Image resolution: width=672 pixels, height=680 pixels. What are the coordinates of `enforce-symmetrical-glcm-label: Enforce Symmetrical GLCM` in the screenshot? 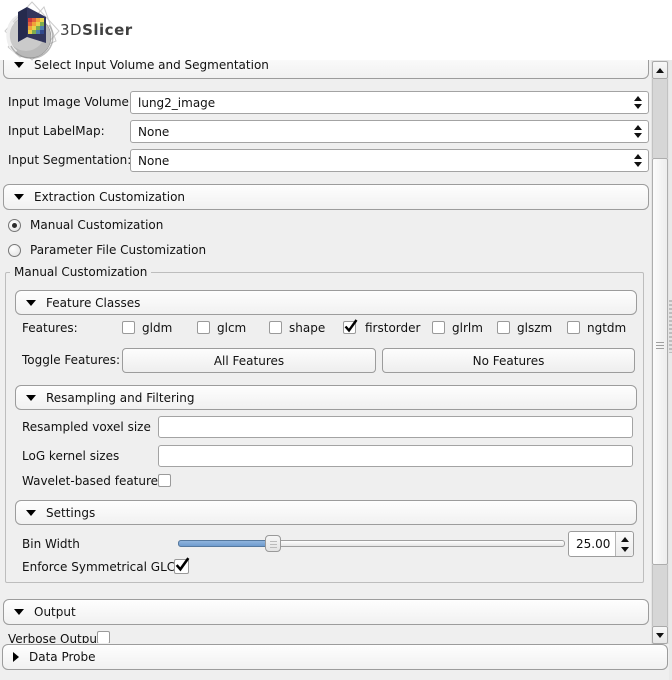 It's located at (104, 567).